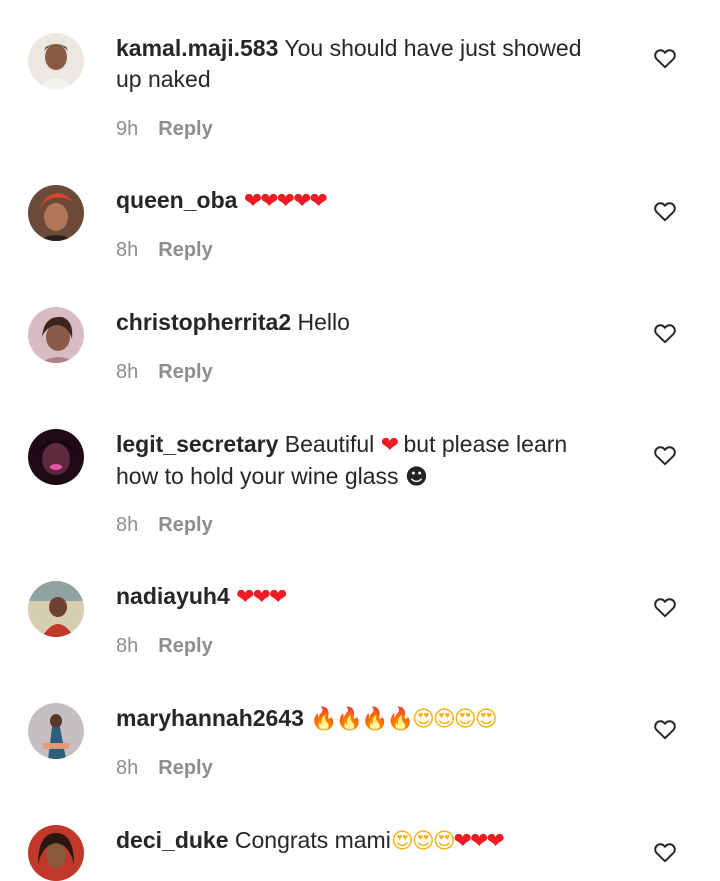 The height and width of the screenshot is (881, 720). I want to click on heart-emoji: ❤❤❤❤❤, so click(285, 201).